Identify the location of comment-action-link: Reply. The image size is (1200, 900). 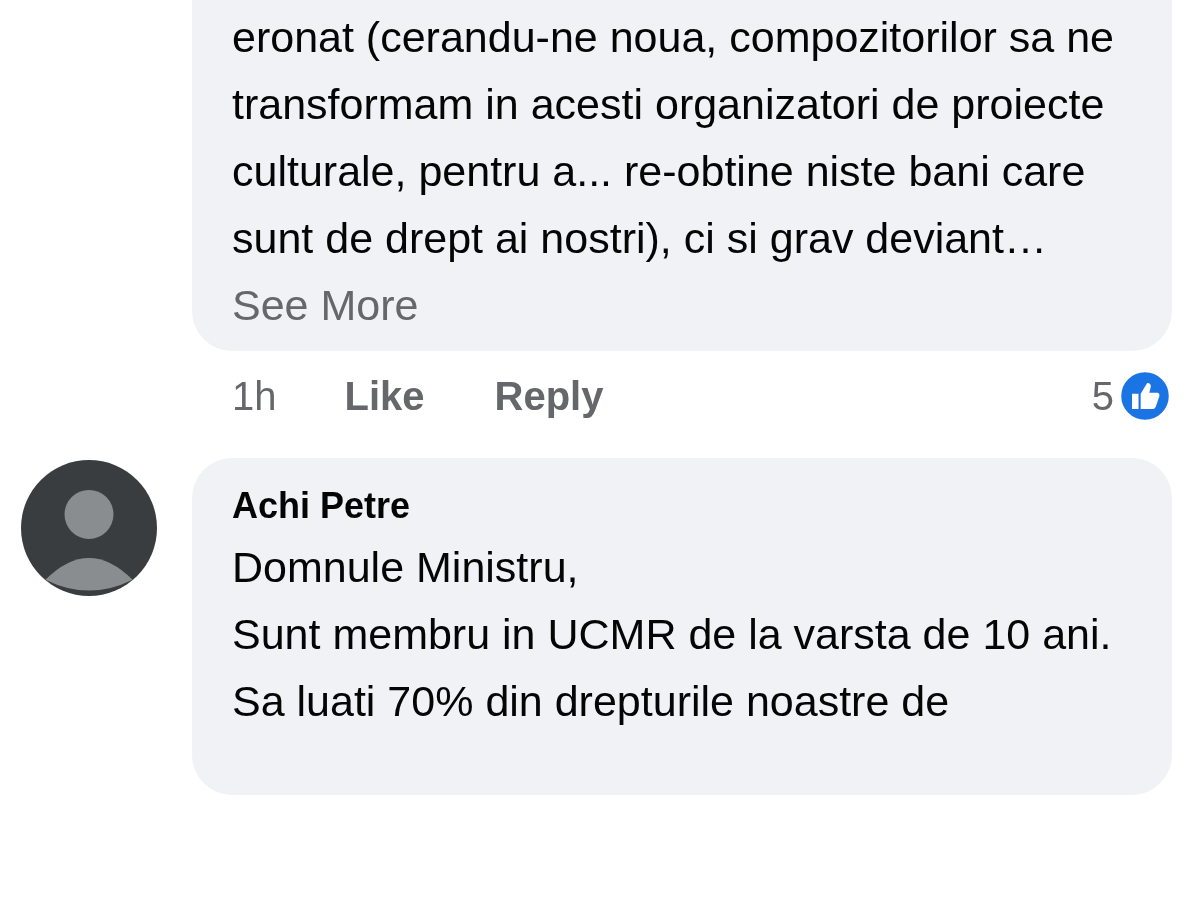
(549, 396).